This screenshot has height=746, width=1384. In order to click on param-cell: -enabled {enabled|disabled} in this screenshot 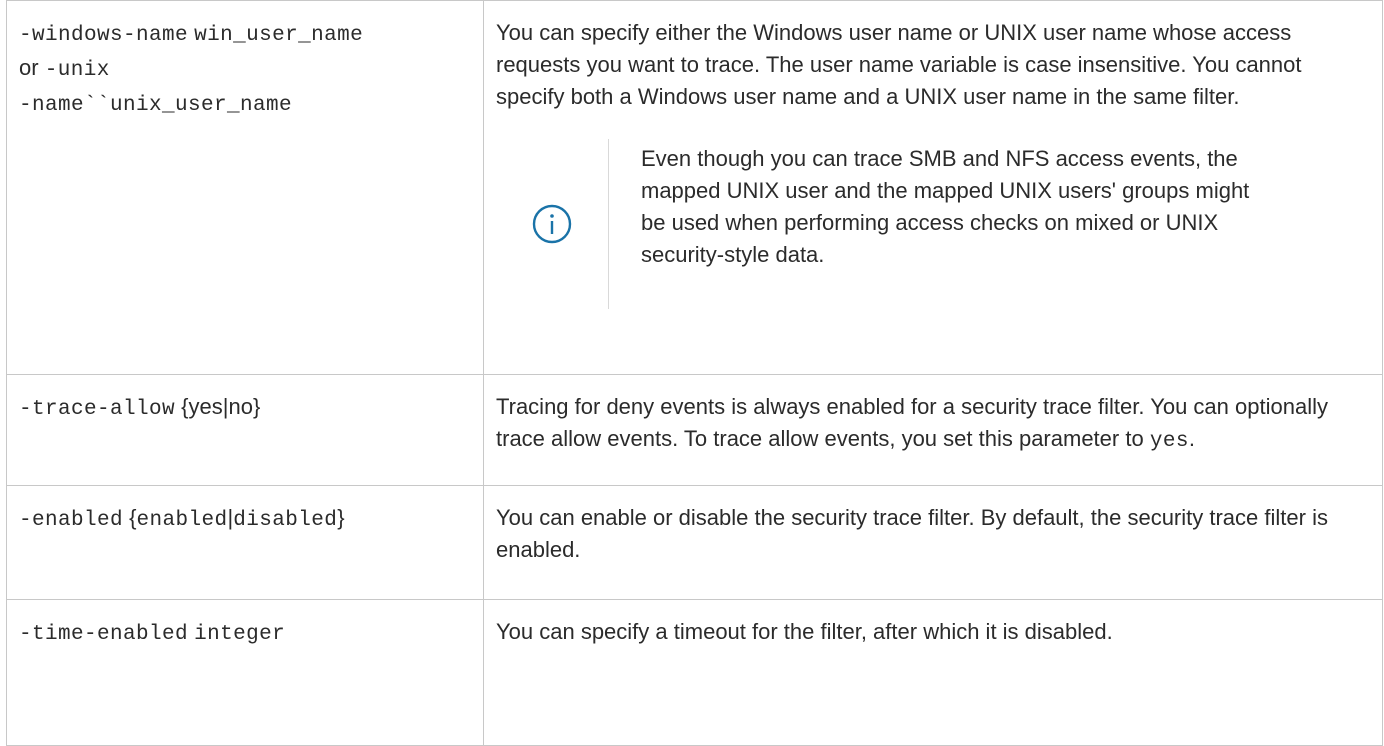, I will do `click(245, 542)`.